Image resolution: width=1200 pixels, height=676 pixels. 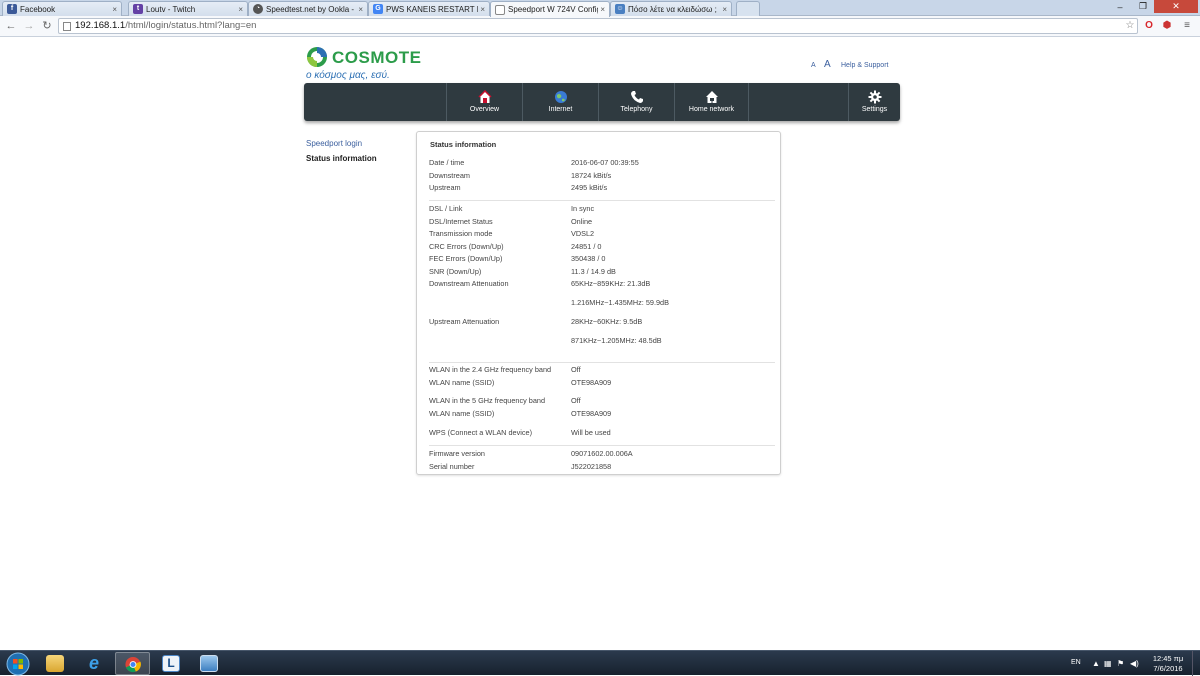 What do you see at coordinates (602, 453) in the screenshot?
I see `row-value: 09071602.00.006A` at bounding box center [602, 453].